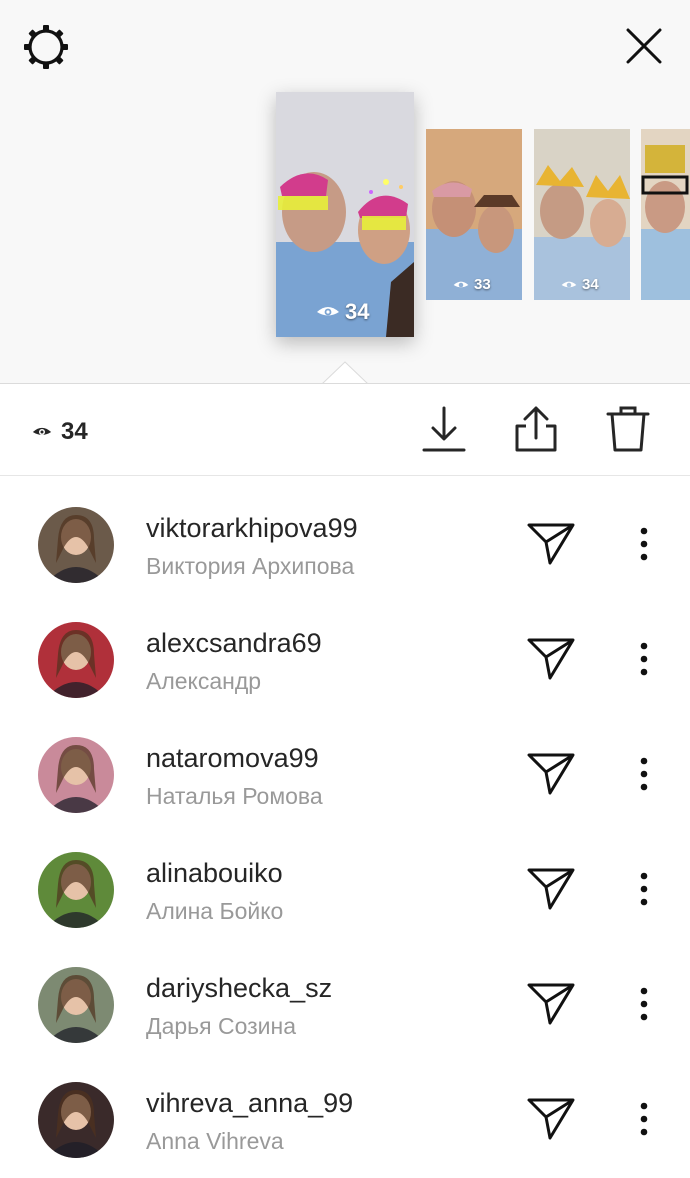 Image resolution: width=690 pixels, height=1178 pixels. I want to click on viewer-full-name: Александр, so click(204, 681).